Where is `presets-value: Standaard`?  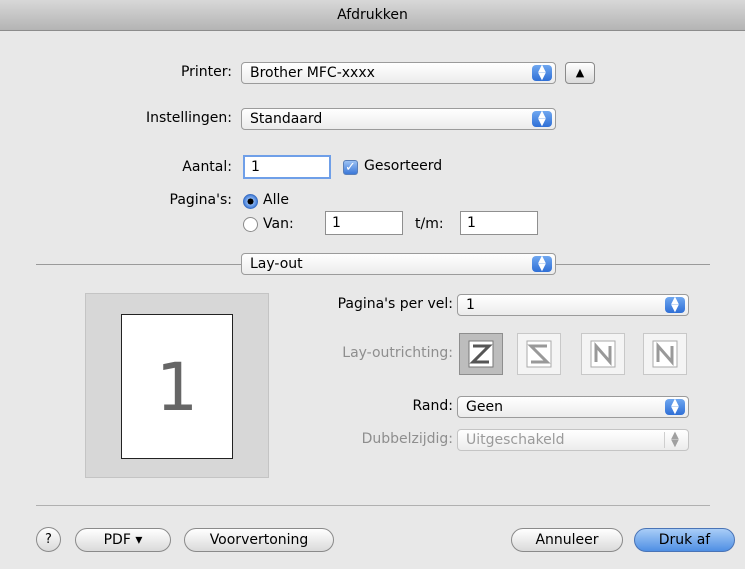
presets-value: Standaard is located at coordinates (286, 119).